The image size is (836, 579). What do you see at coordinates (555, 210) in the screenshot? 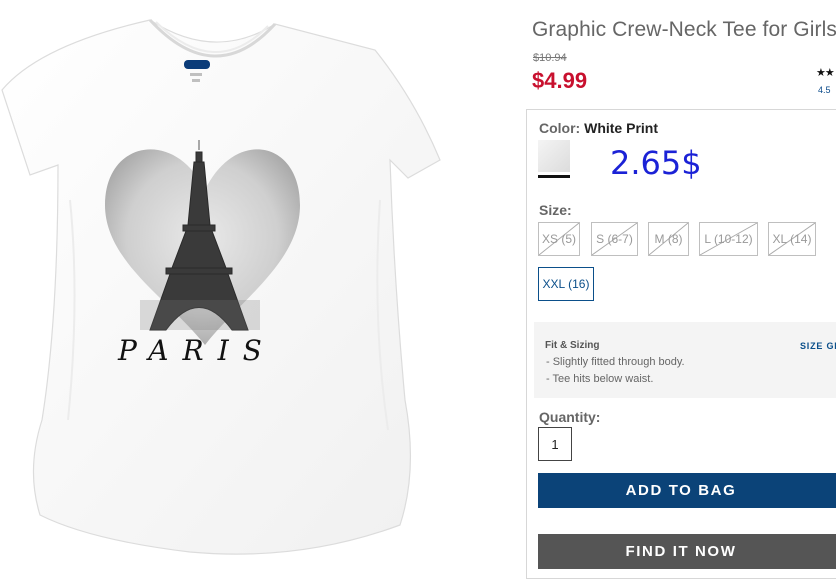
I see `size-label: Size:` at bounding box center [555, 210].